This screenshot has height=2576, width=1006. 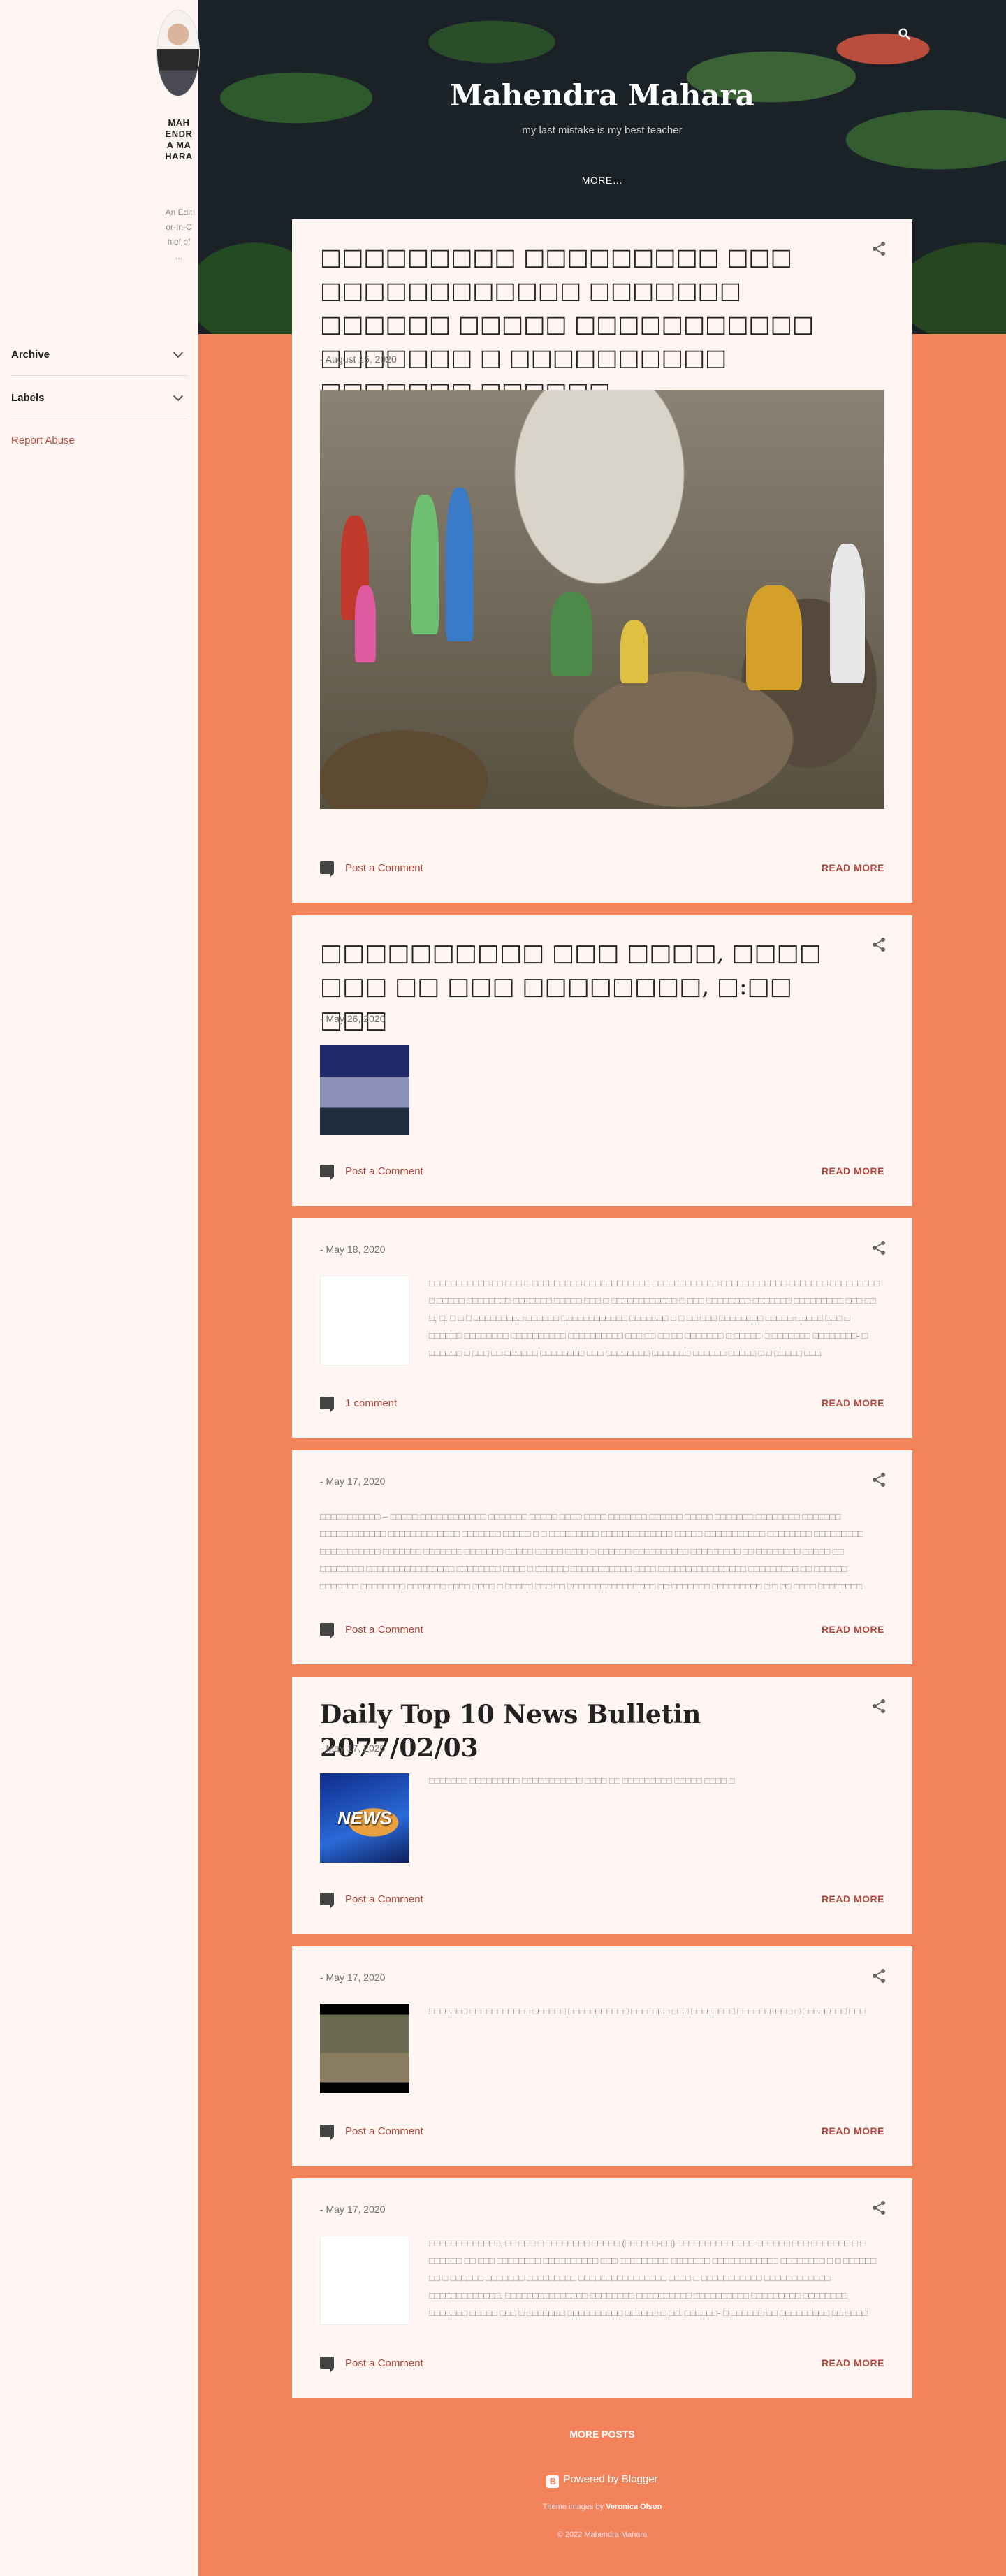 What do you see at coordinates (602, 1404) in the screenshot?
I see `post-footer: 1 comment READ MORE` at bounding box center [602, 1404].